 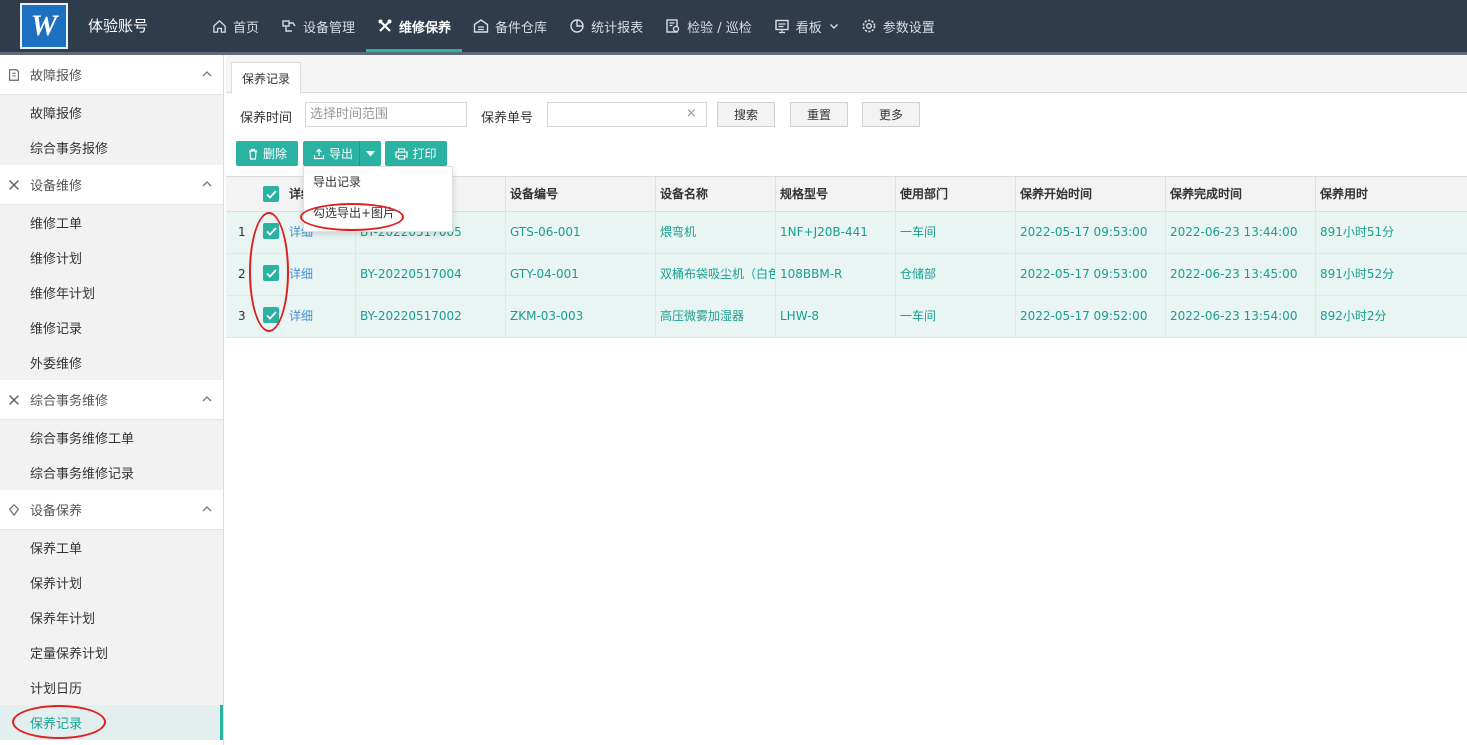 I want to click on caret-down-icon, so click(x=370, y=153).